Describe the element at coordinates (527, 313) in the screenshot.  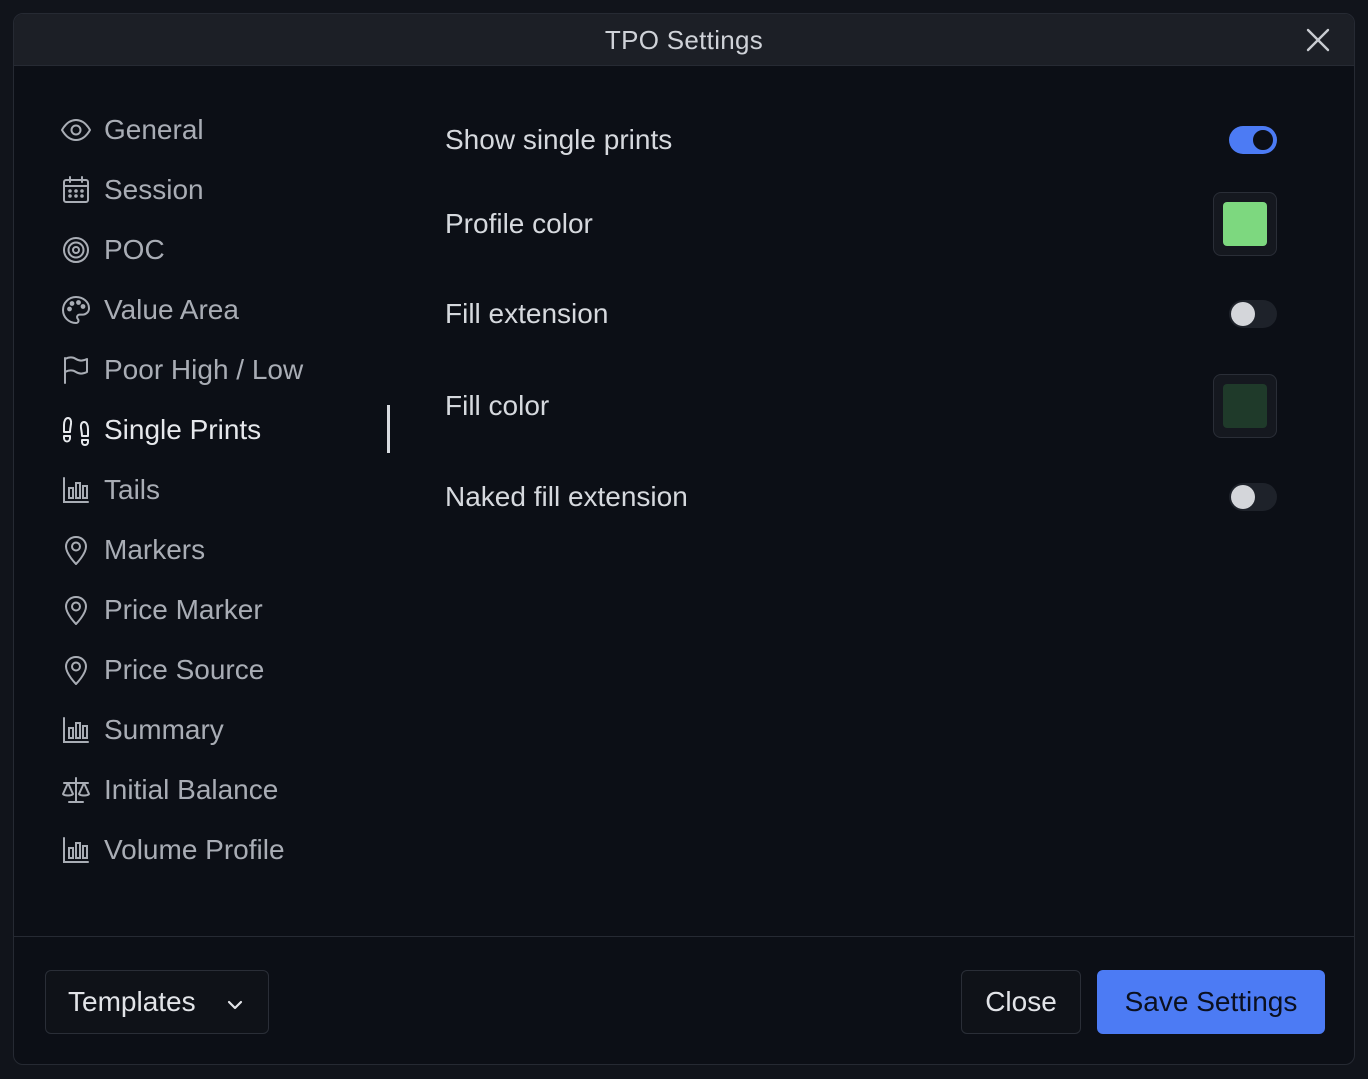
I see `fill-extension-label: Fill extension` at that location.